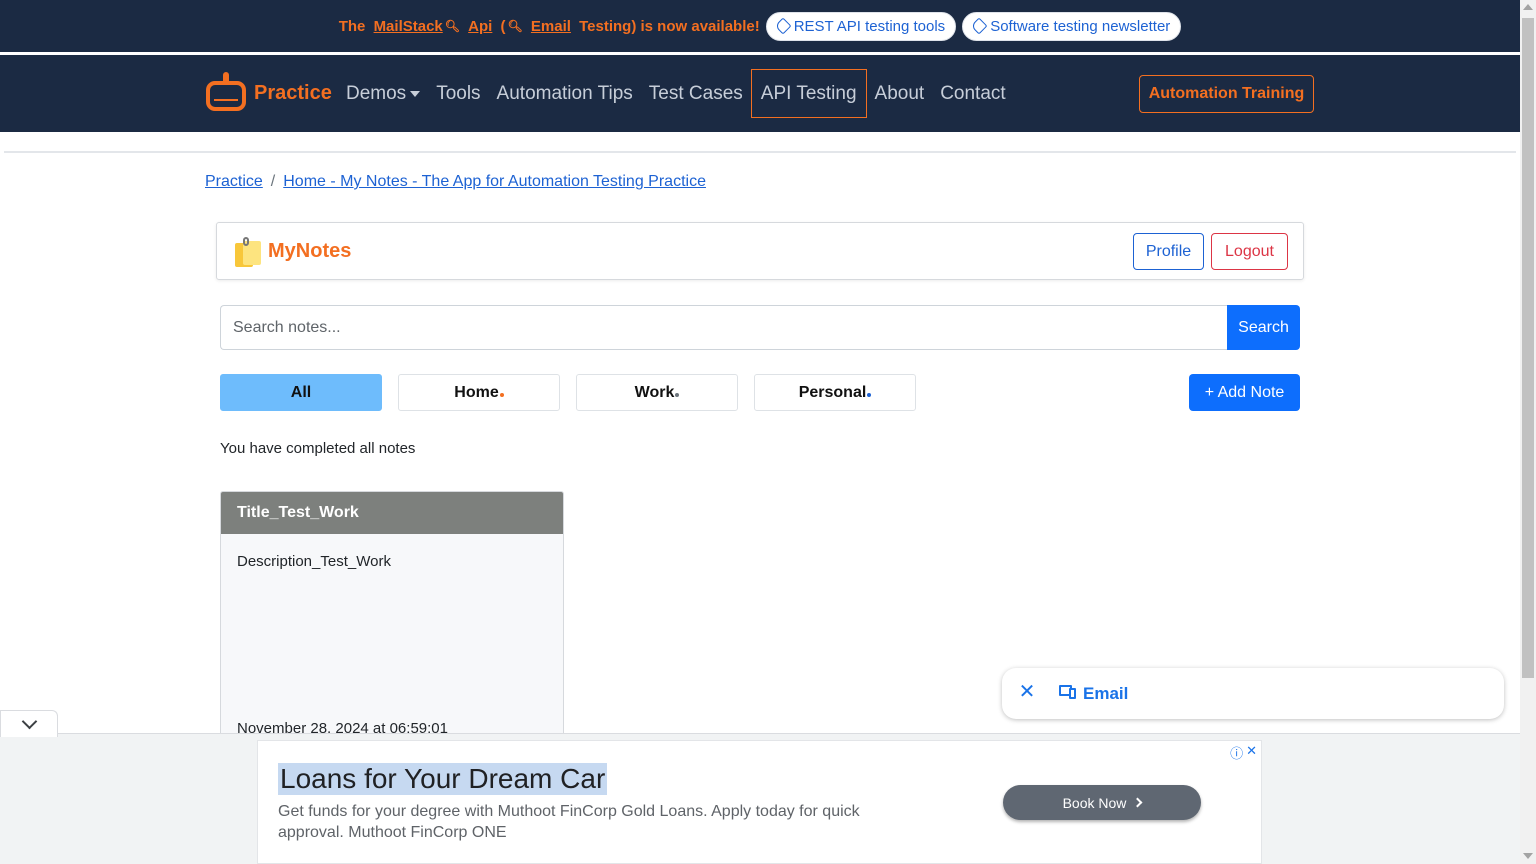  I want to click on caret-down-icon, so click(415, 93).